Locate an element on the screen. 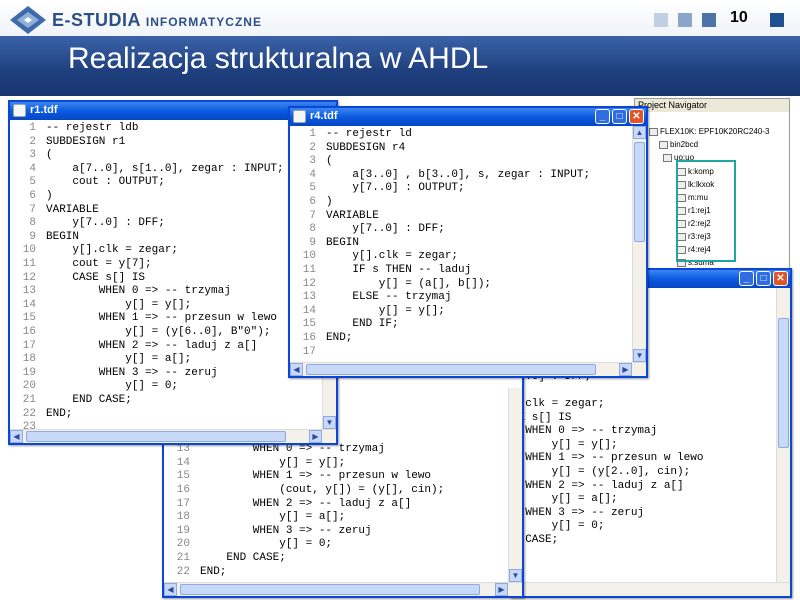  code-line: ].clk = zegar; is located at coordinates (644, 404).